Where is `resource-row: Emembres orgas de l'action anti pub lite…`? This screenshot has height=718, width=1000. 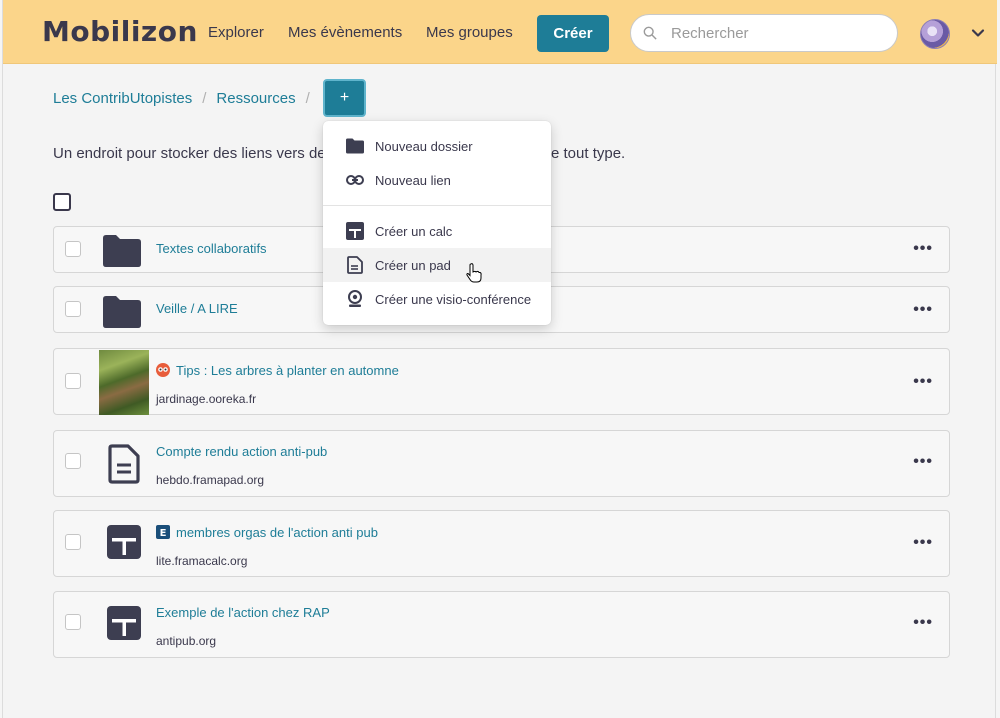
resource-row: Emembres orgas de l'action anti pub lite… is located at coordinates (501, 543).